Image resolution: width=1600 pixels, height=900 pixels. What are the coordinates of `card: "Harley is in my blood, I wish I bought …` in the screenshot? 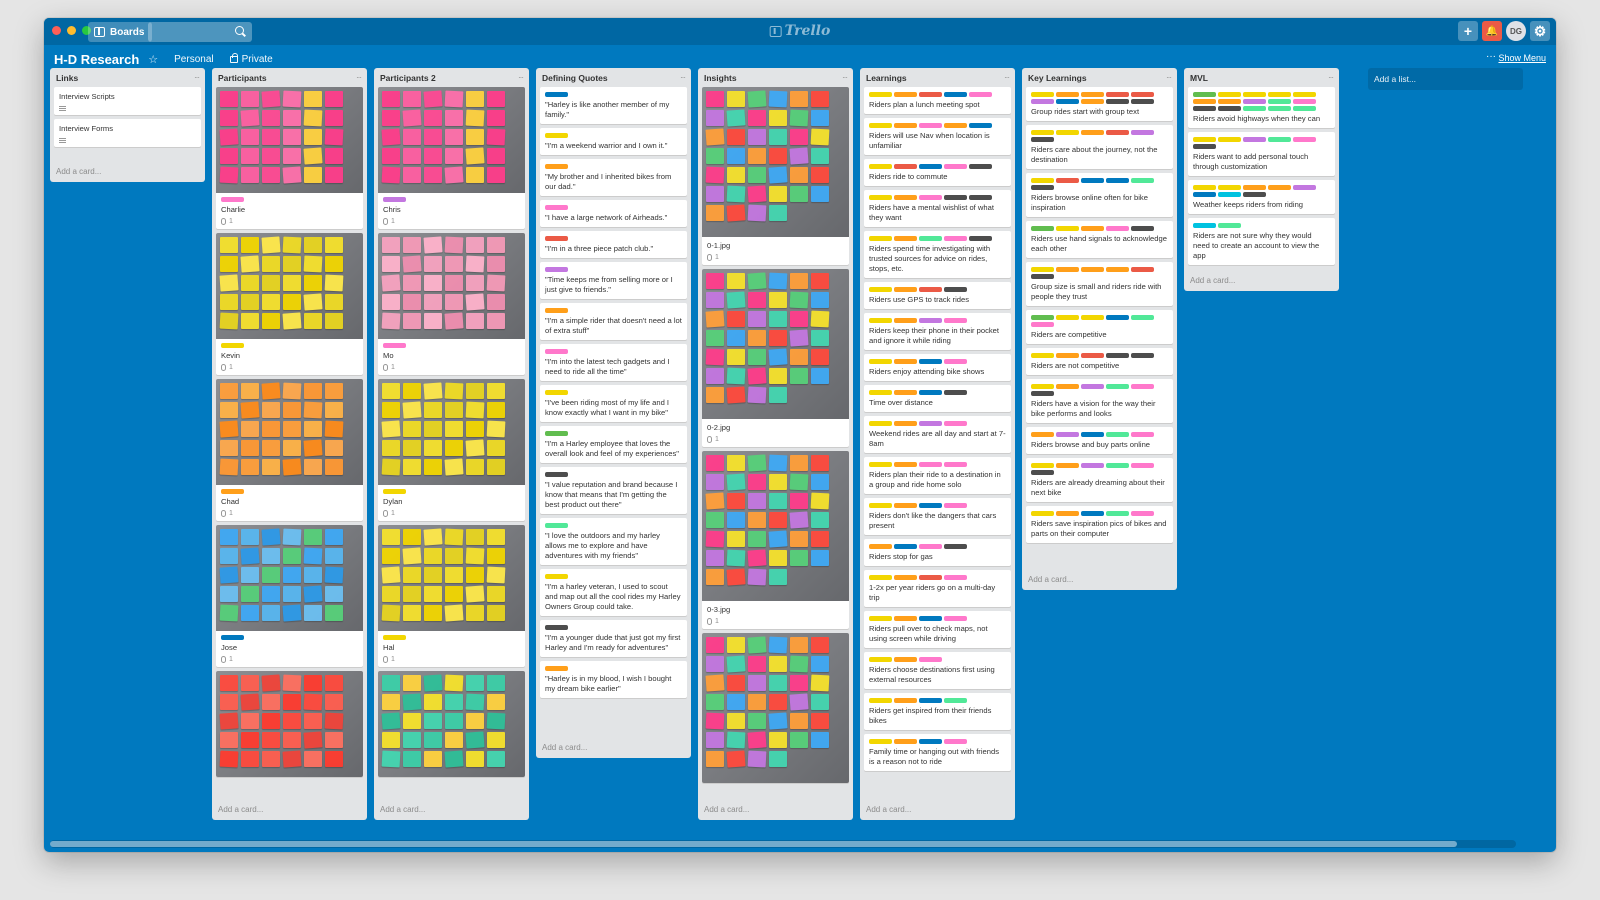 It's located at (613, 679).